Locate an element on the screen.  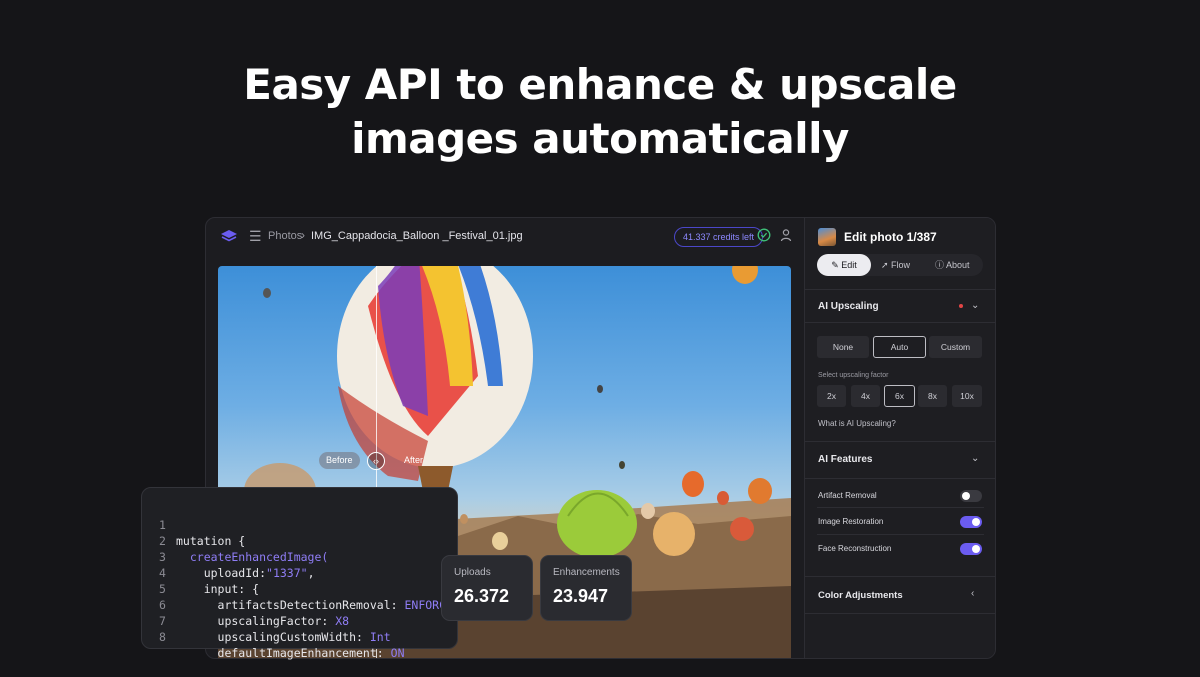
tab-flow: ➚ Flow is located at coordinates (899, 265).